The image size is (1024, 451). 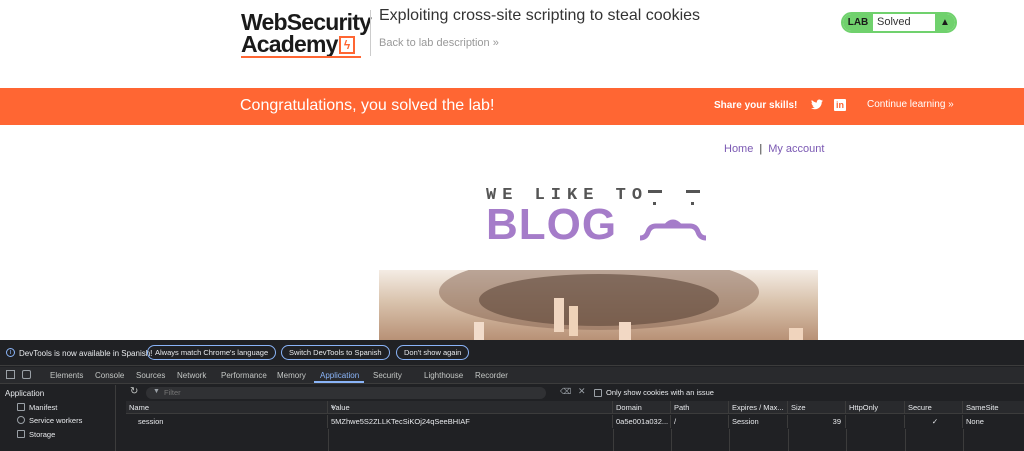 I want to click on blog-hero-image, so click(x=598, y=305).